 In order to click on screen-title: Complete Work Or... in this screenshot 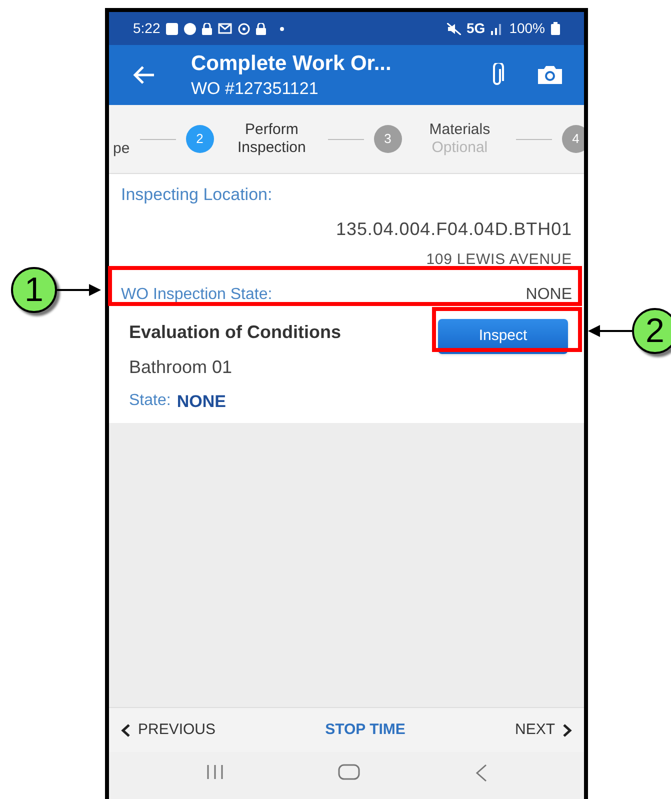, I will do `click(291, 64)`.